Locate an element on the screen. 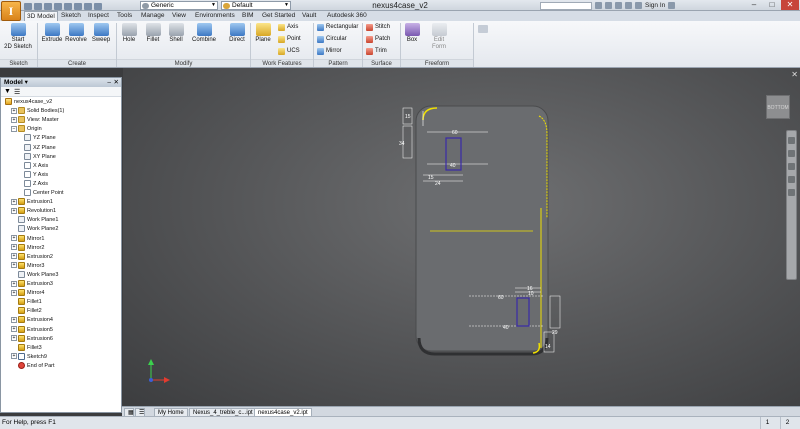 This screenshot has width=800, height=429. tab-manage: Manage is located at coordinates (153, 16).